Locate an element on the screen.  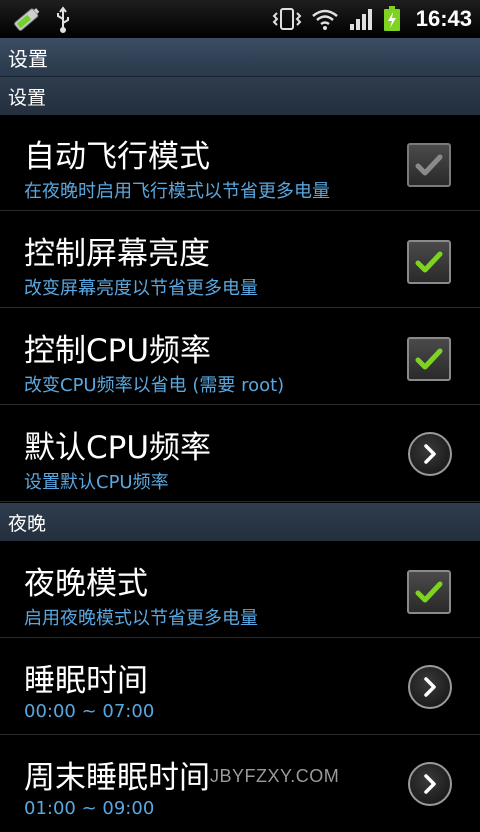
pref-summary: 启用夜晚模式以节省更多电量 is located at coordinates (141, 618).